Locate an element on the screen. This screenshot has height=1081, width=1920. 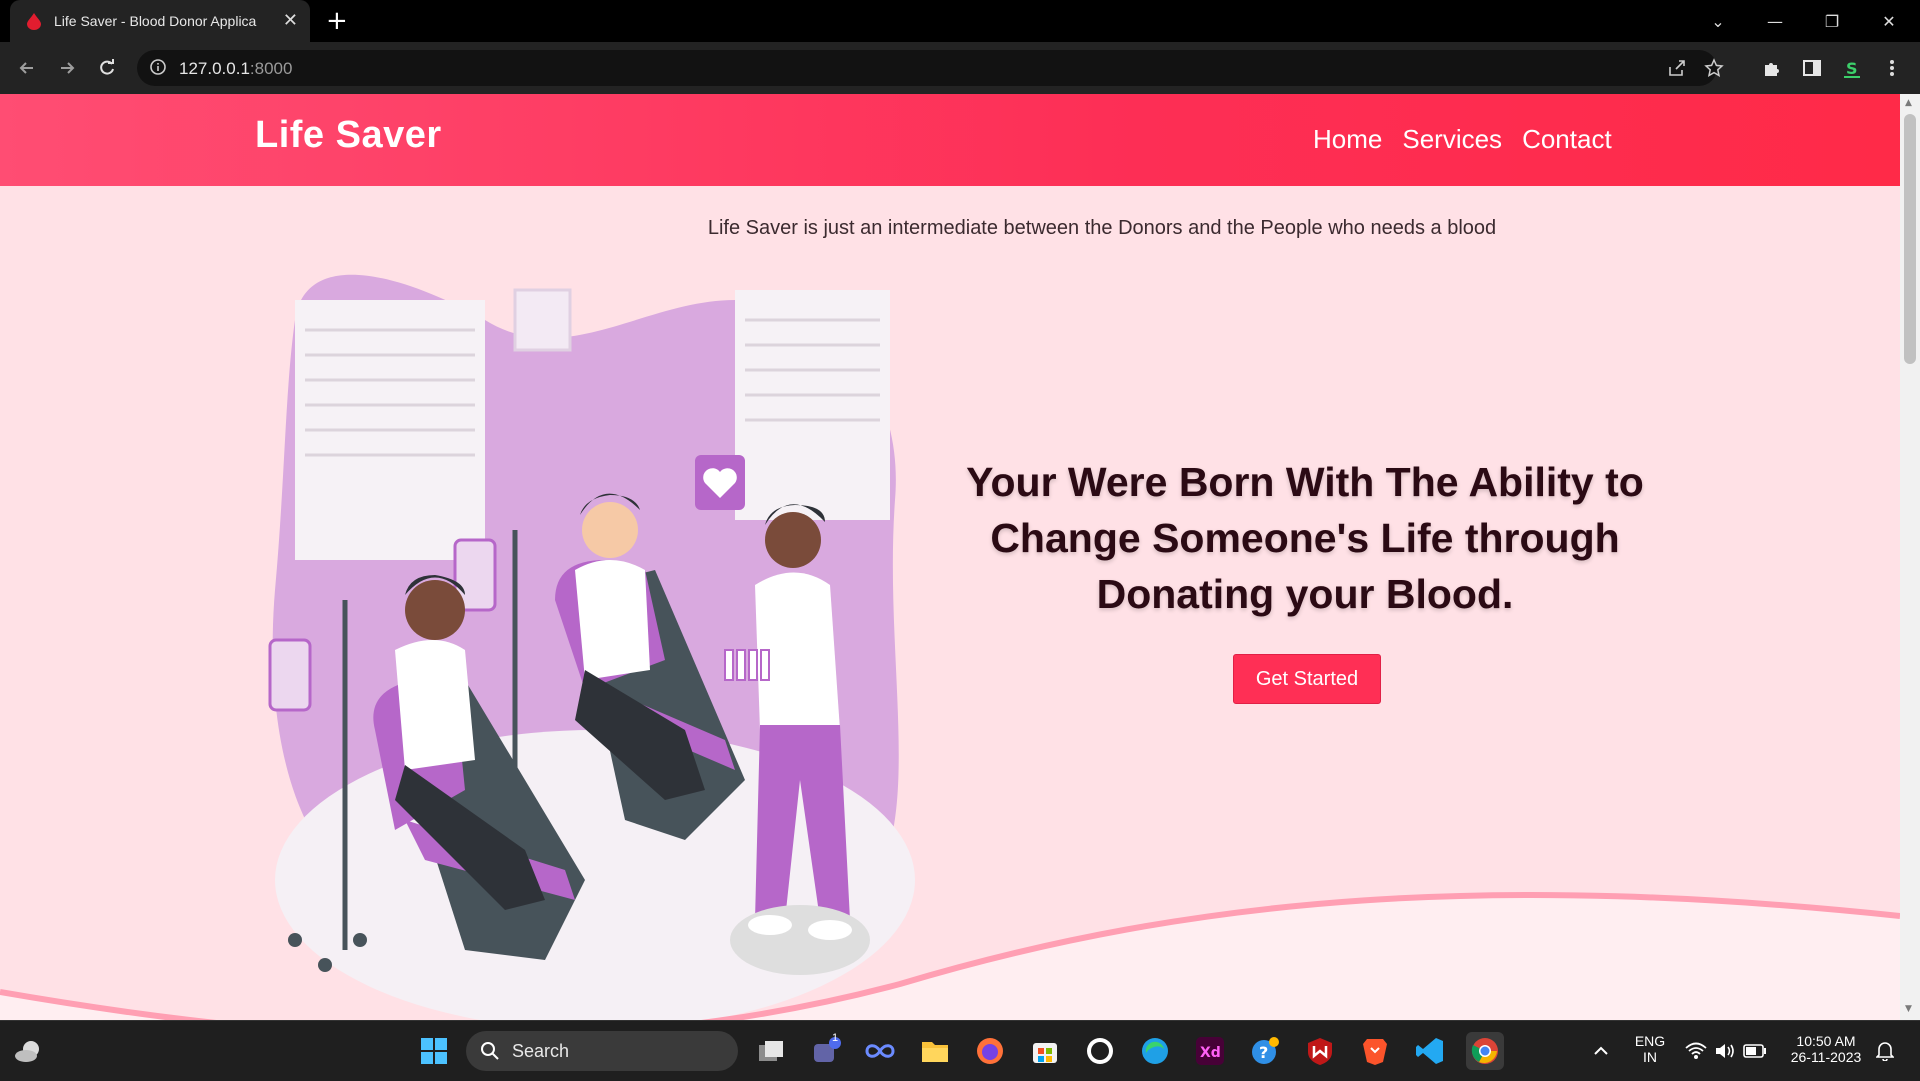
forward-button is located at coordinates (67, 68).